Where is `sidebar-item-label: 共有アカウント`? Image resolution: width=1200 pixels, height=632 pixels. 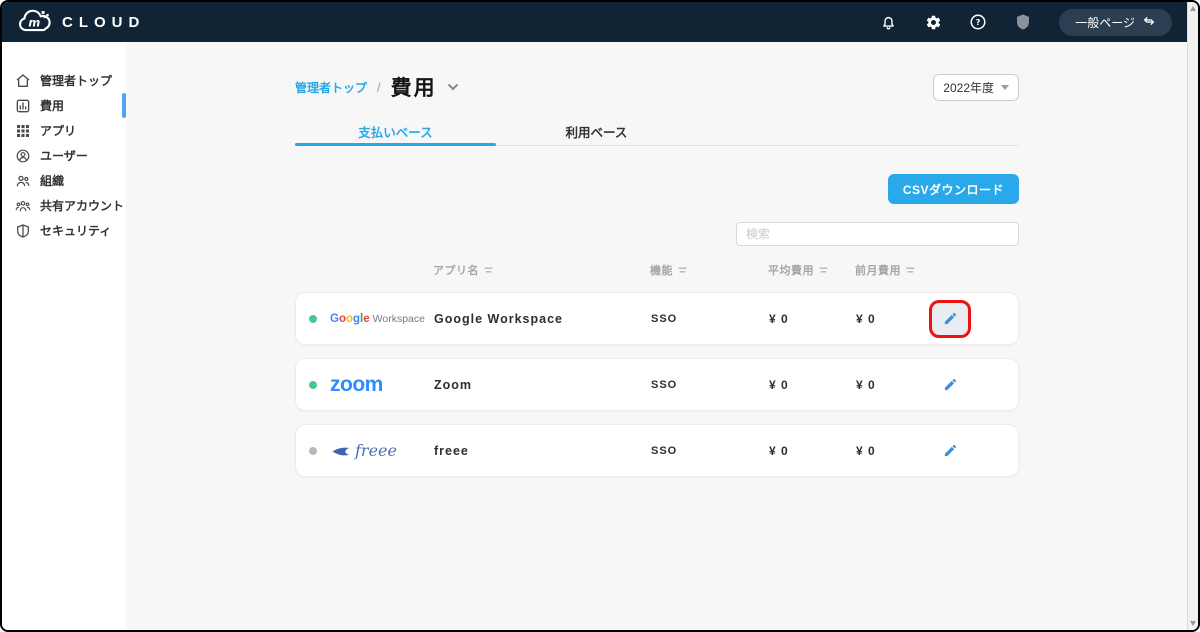 sidebar-item-label: 共有アカウント is located at coordinates (82, 206).